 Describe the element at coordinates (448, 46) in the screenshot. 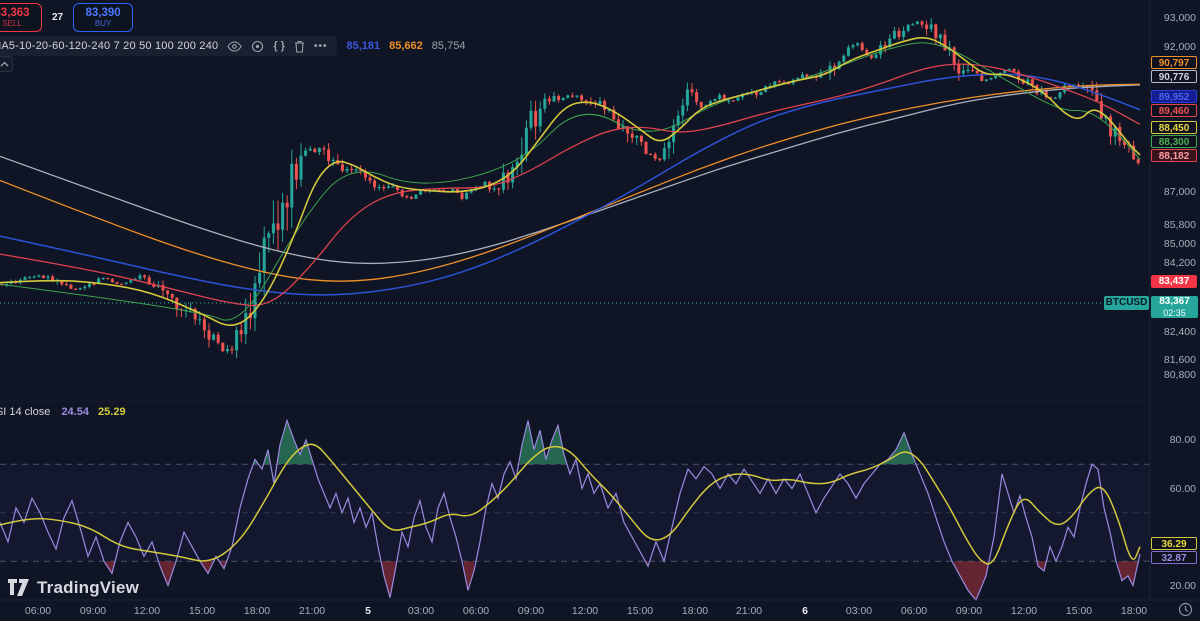

I see `ma-value-gray: 85,754` at that location.